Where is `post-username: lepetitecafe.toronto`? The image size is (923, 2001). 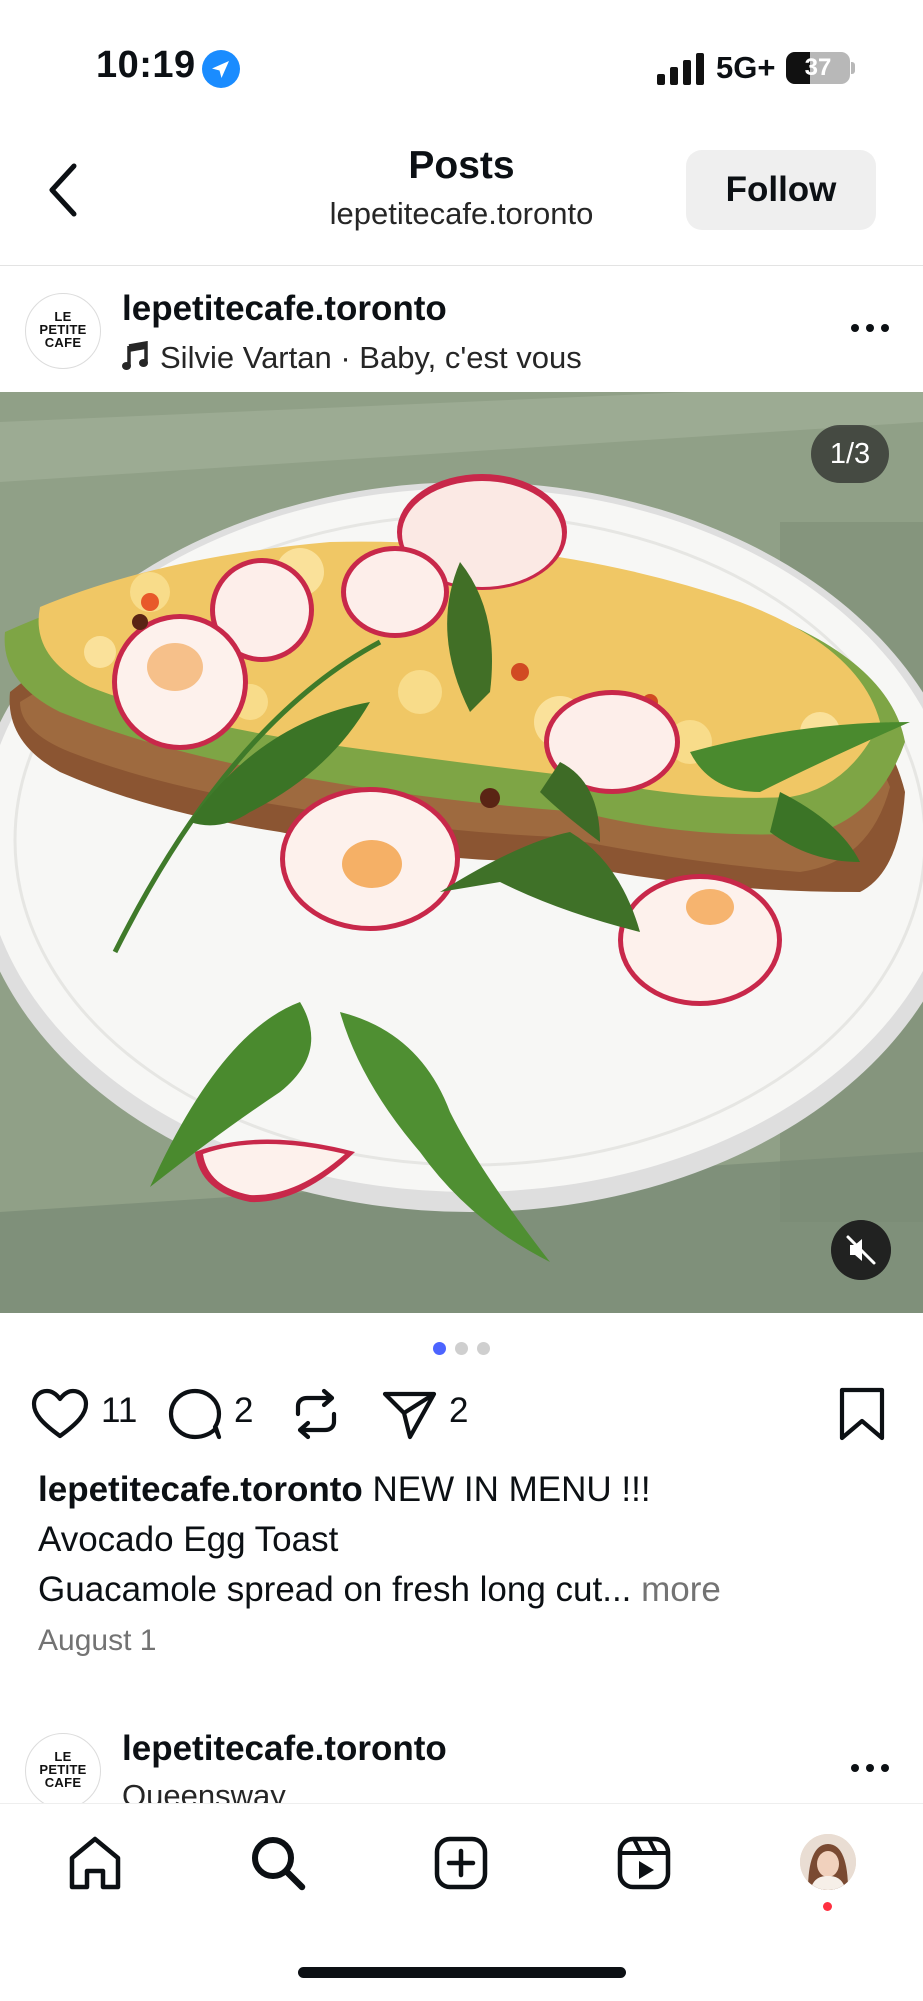 post-username: lepetitecafe.toronto is located at coordinates (284, 309).